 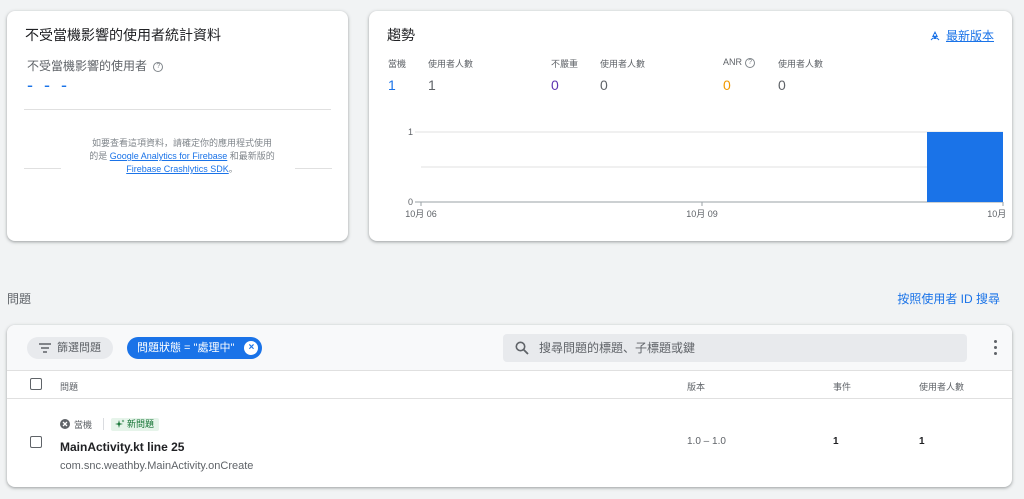 I want to click on status-chip-label: 問題狀態 = "處理中", so click(x=186, y=348).